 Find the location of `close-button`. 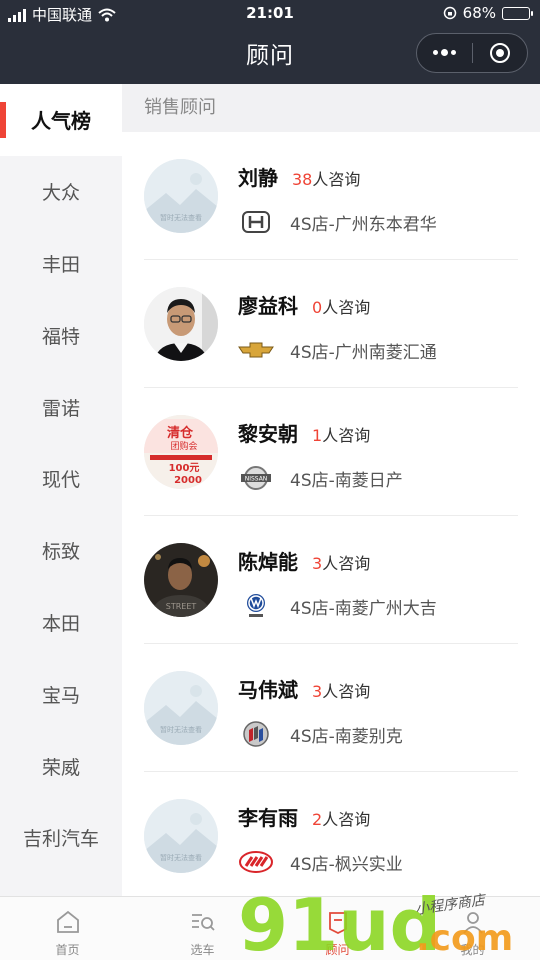

close-button is located at coordinates (499, 53).